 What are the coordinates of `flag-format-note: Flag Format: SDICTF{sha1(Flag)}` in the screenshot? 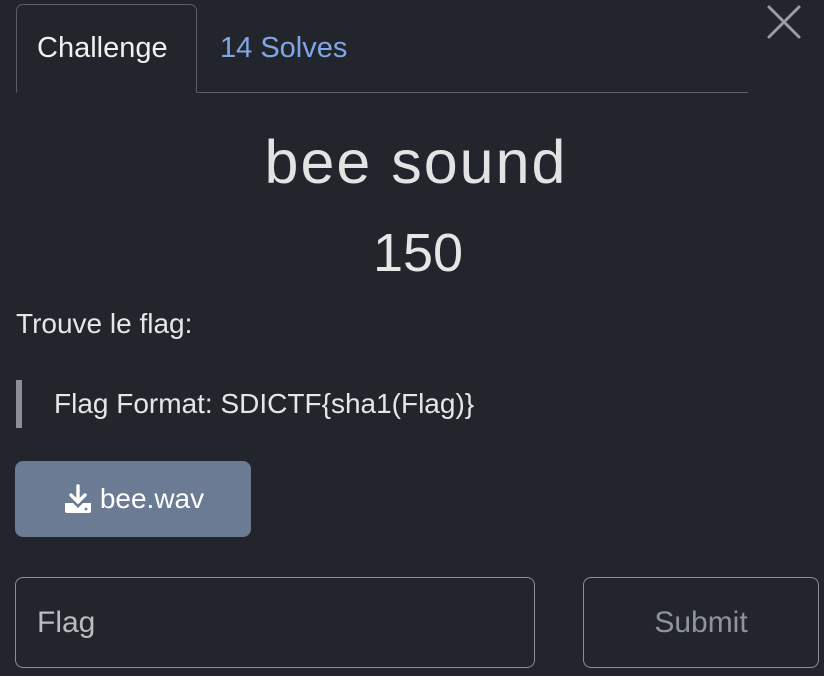 It's located at (245, 404).